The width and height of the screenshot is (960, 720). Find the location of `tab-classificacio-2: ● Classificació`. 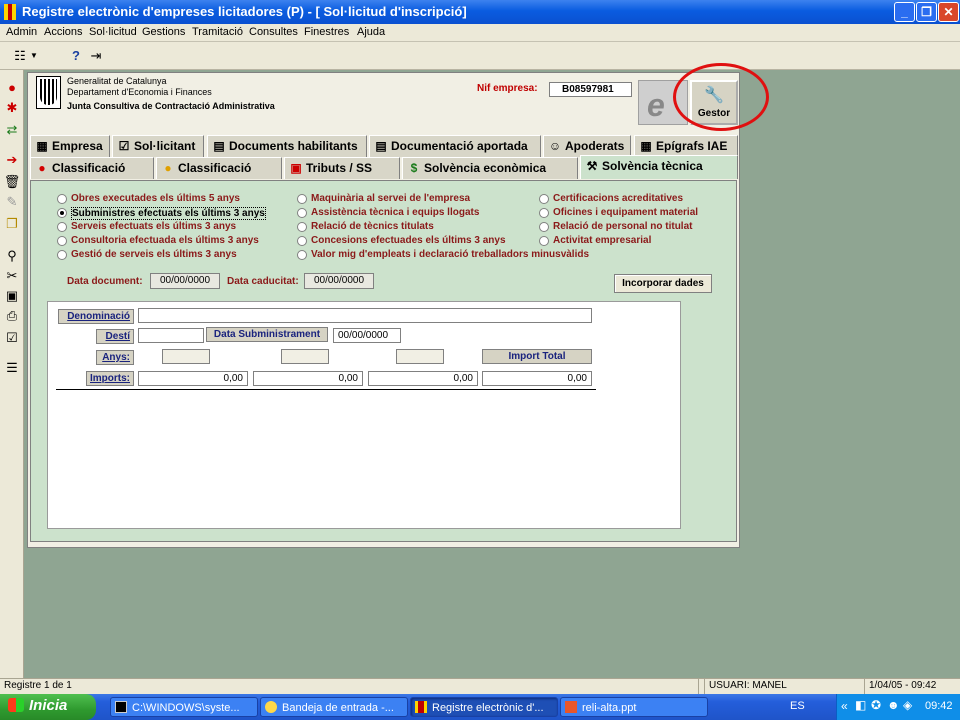

tab-classificacio-2: ● Classificació is located at coordinates (219, 168).